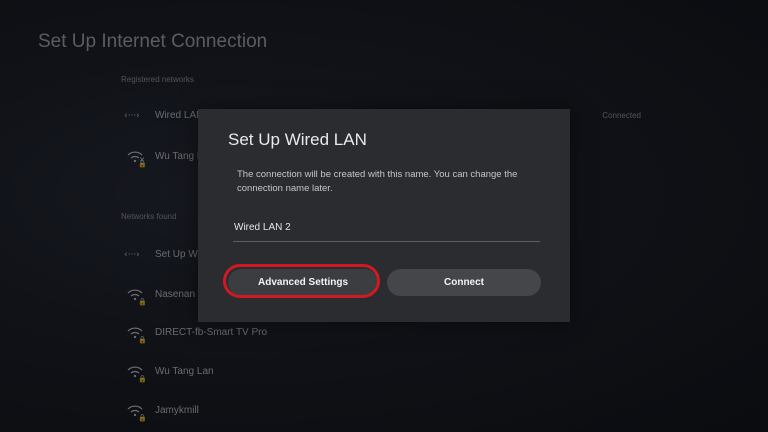  Describe the element at coordinates (297, 139) in the screenshot. I see `dialog-title: Set Up Wired LAN` at that location.